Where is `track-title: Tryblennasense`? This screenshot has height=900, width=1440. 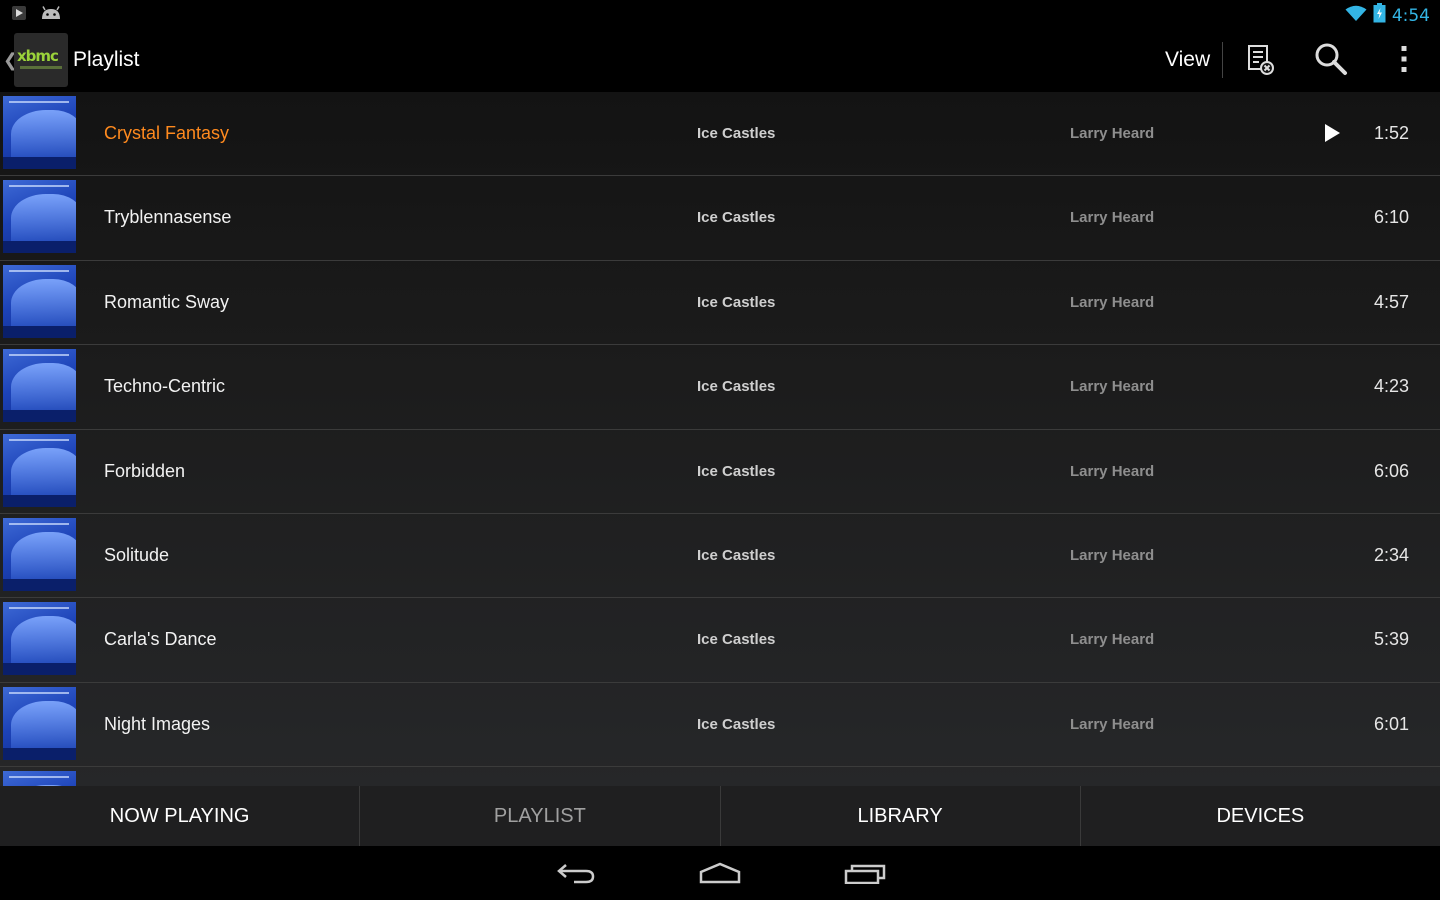 track-title: Tryblennasense is located at coordinates (168, 217).